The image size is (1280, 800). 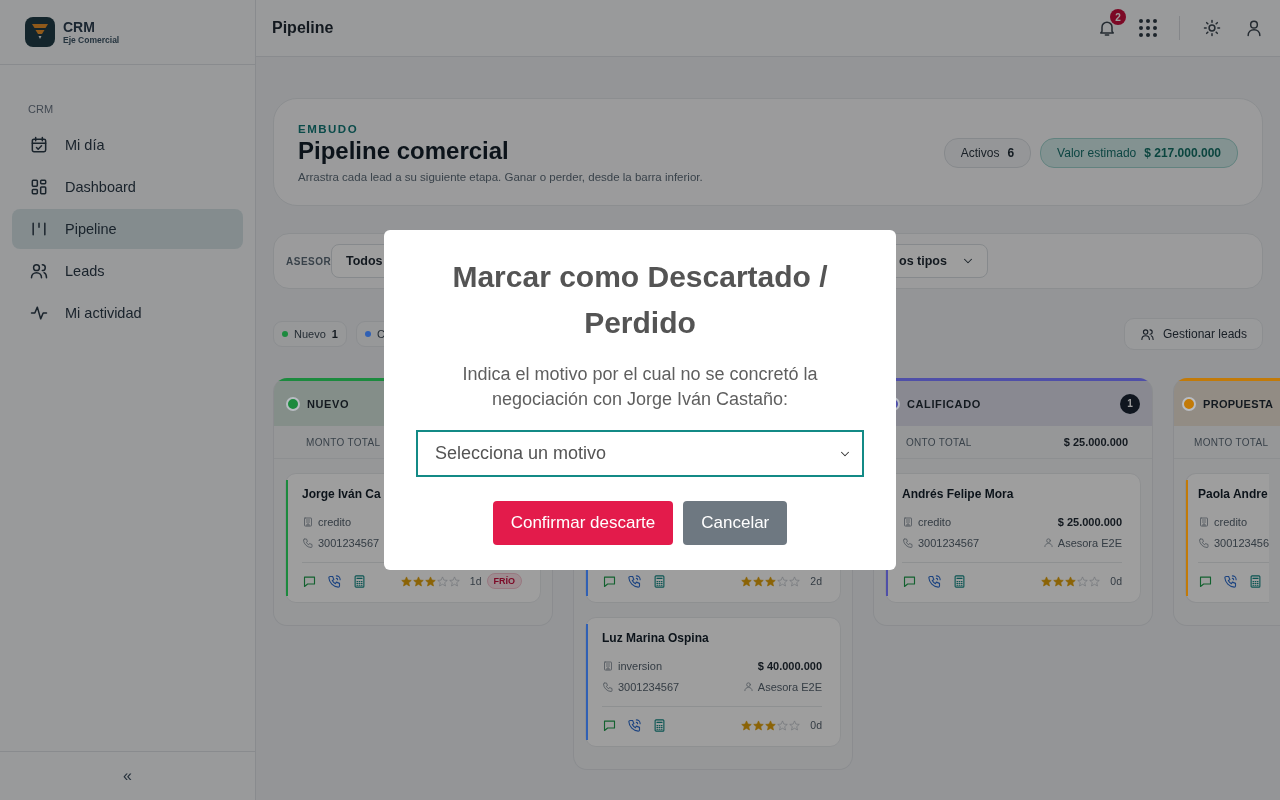 I want to click on nav-section-label: CRM, so click(x=41, y=109).